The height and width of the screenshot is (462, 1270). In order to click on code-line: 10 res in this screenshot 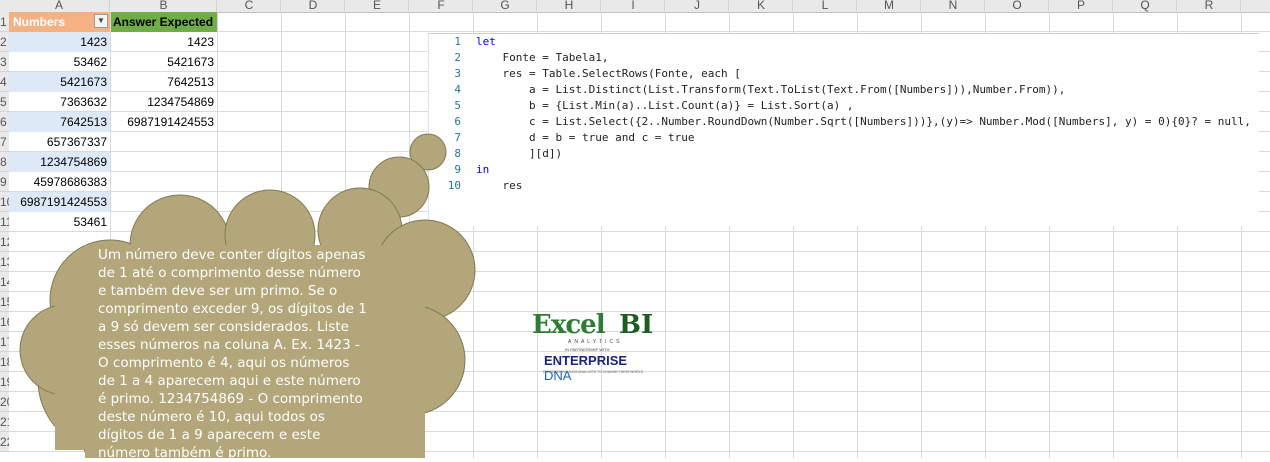, I will do `click(844, 186)`.